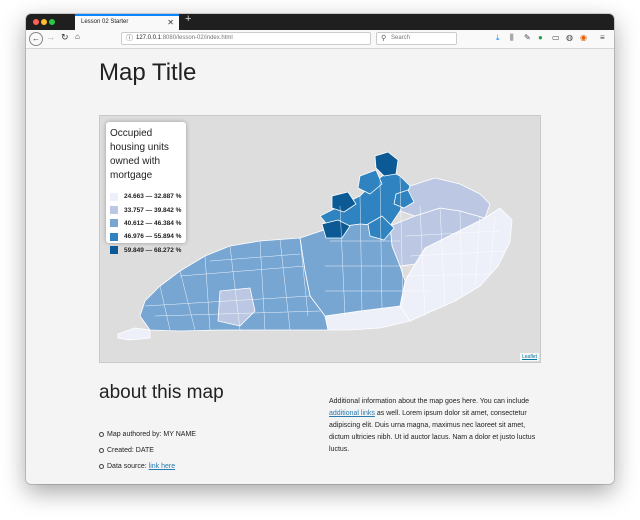 This screenshot has height=520, width=640. I want to click on tab-bar: Lesson 02 Starter ✕ +, so click(320, 22).